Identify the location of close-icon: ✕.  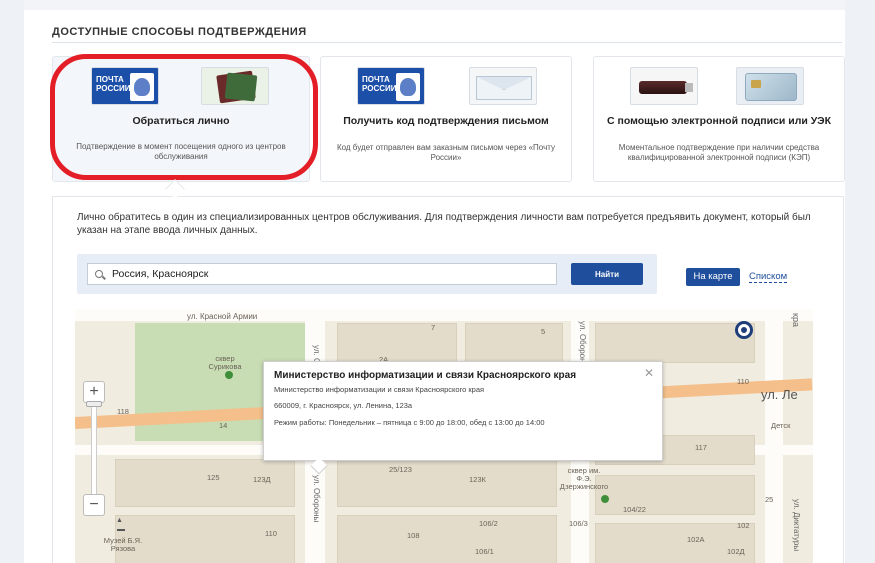
(649, 373).